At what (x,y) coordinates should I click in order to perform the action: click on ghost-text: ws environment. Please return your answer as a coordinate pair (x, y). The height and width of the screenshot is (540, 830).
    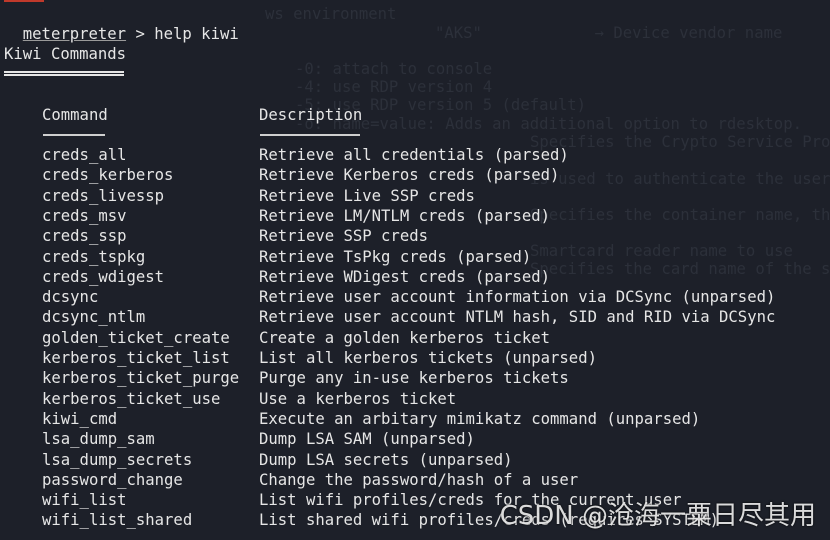
    Looking at the image, I should click on (331, 14).